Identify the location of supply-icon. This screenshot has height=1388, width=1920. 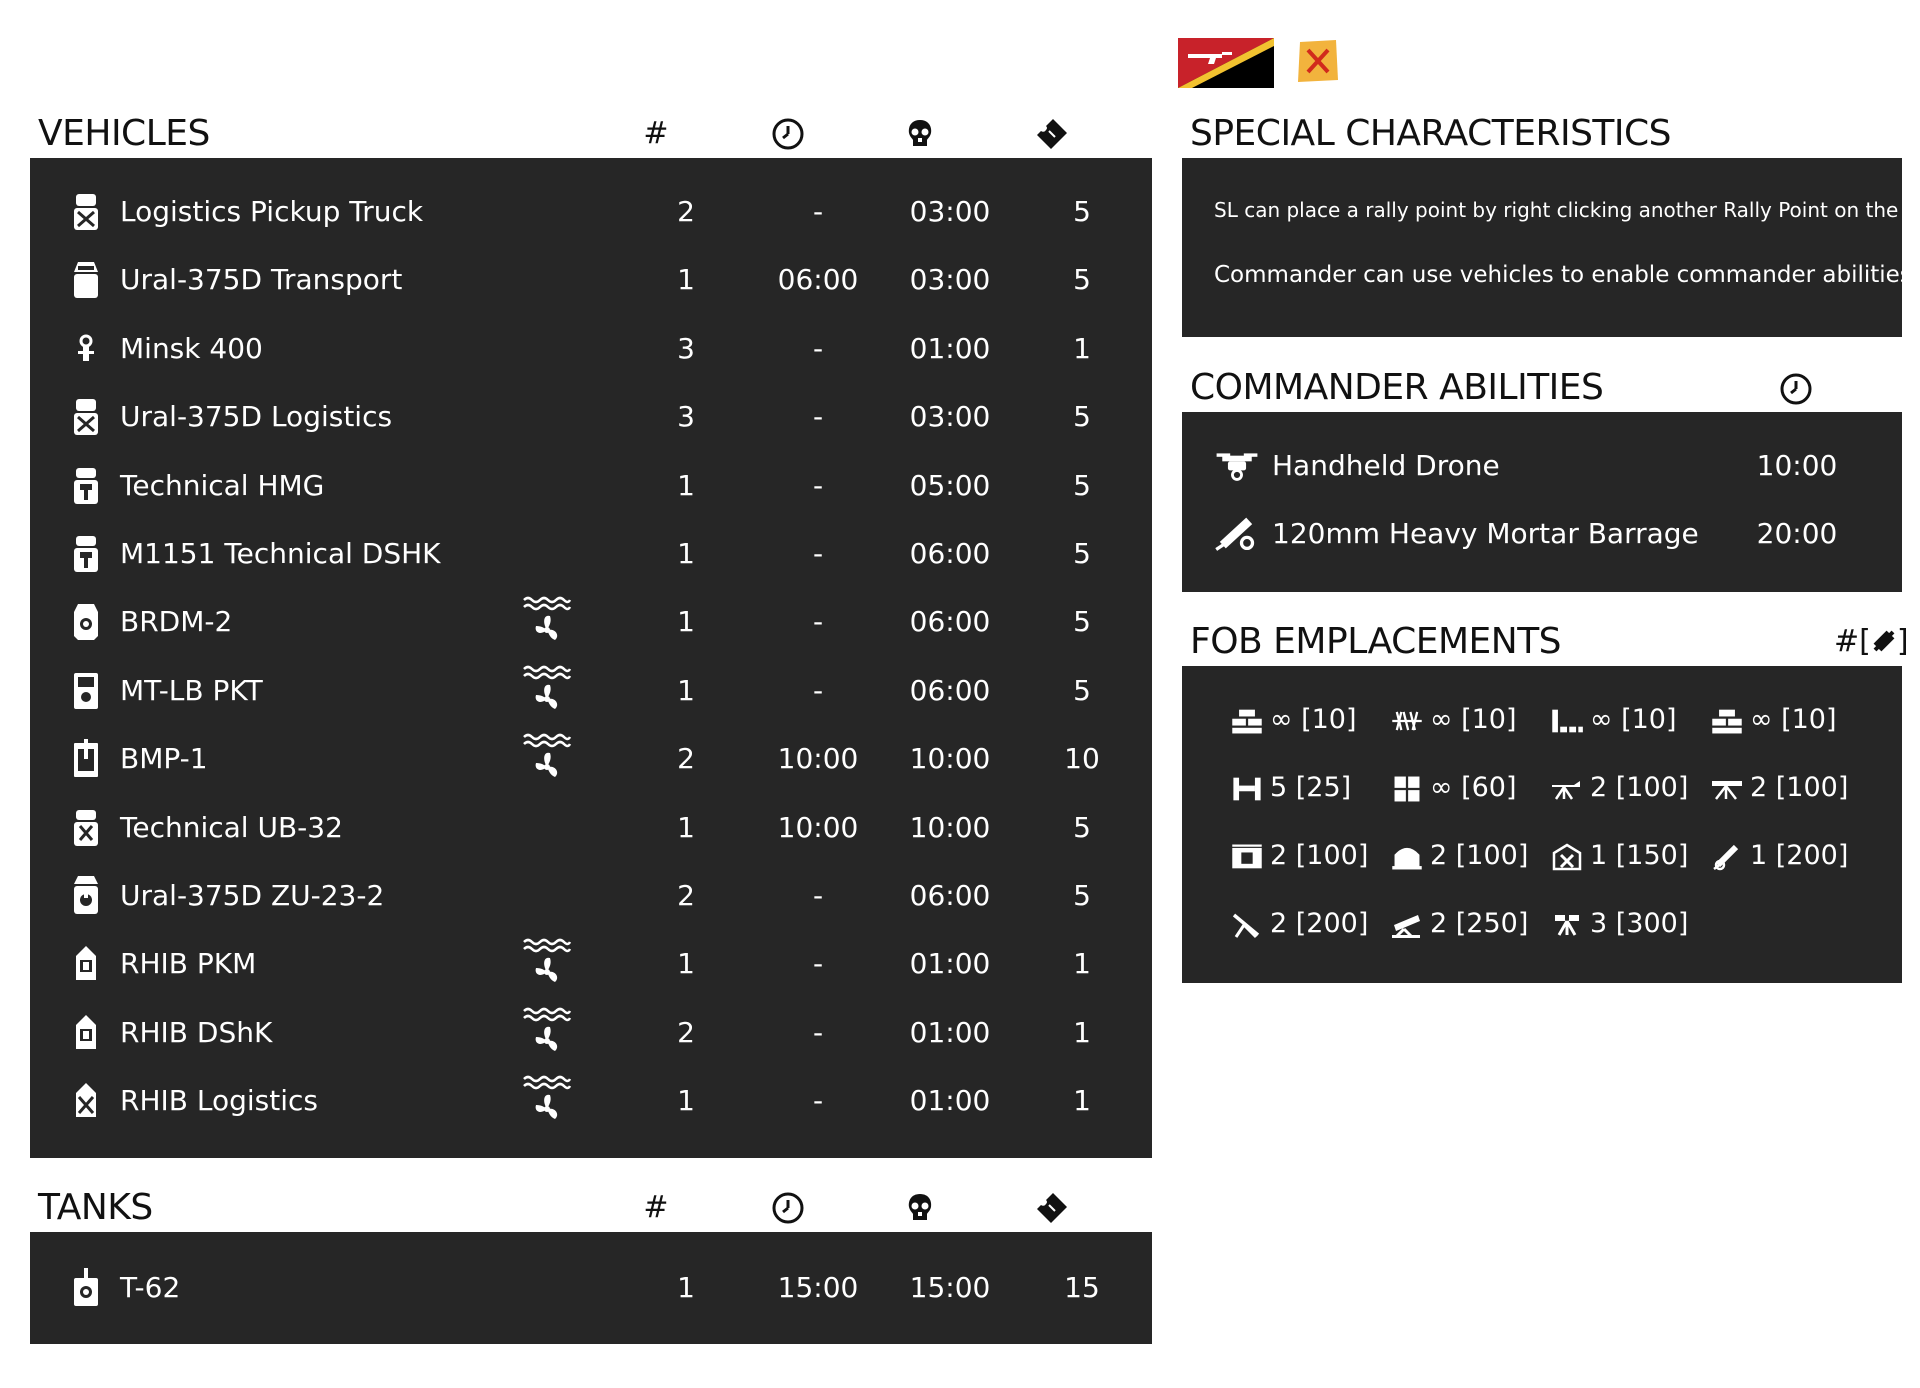
(1884, 641).